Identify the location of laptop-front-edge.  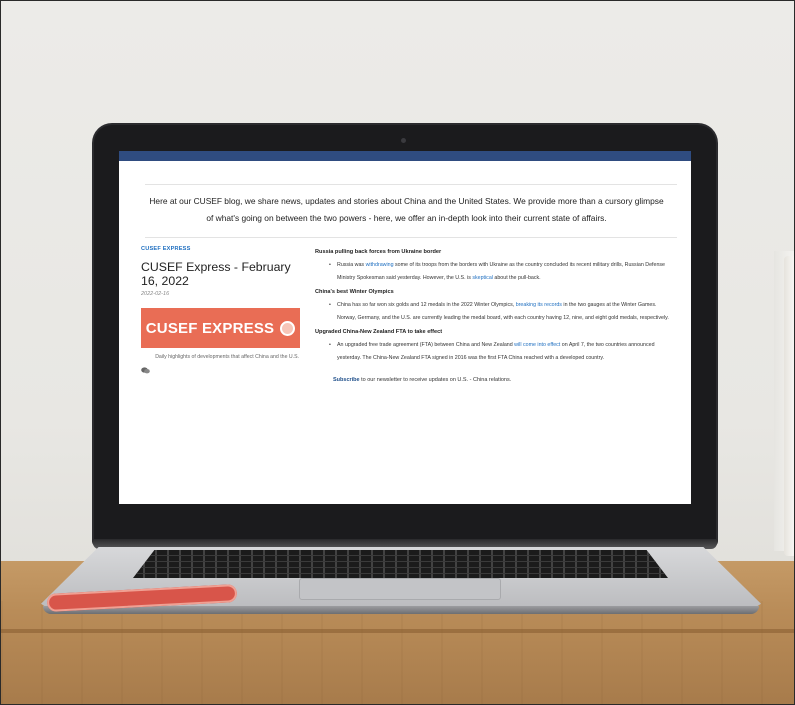
(401, 610).